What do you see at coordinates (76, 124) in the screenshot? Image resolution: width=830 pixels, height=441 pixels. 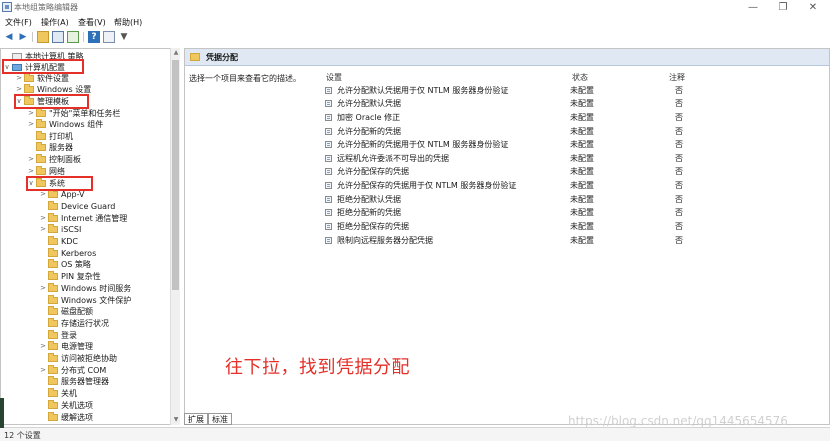 I see `tree-item-label: Windows 组件` at bounding box center [76, 124].